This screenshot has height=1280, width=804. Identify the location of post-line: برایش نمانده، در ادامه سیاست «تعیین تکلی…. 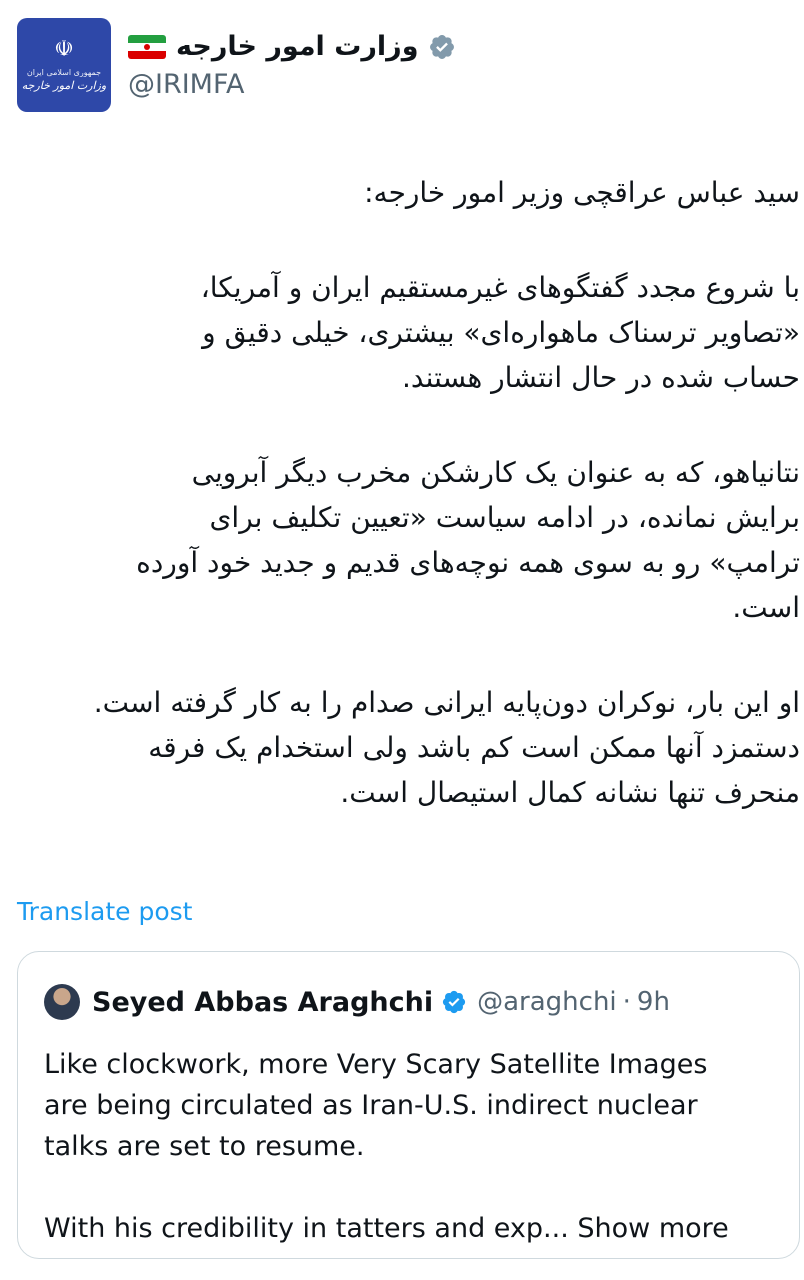
(505, 517).